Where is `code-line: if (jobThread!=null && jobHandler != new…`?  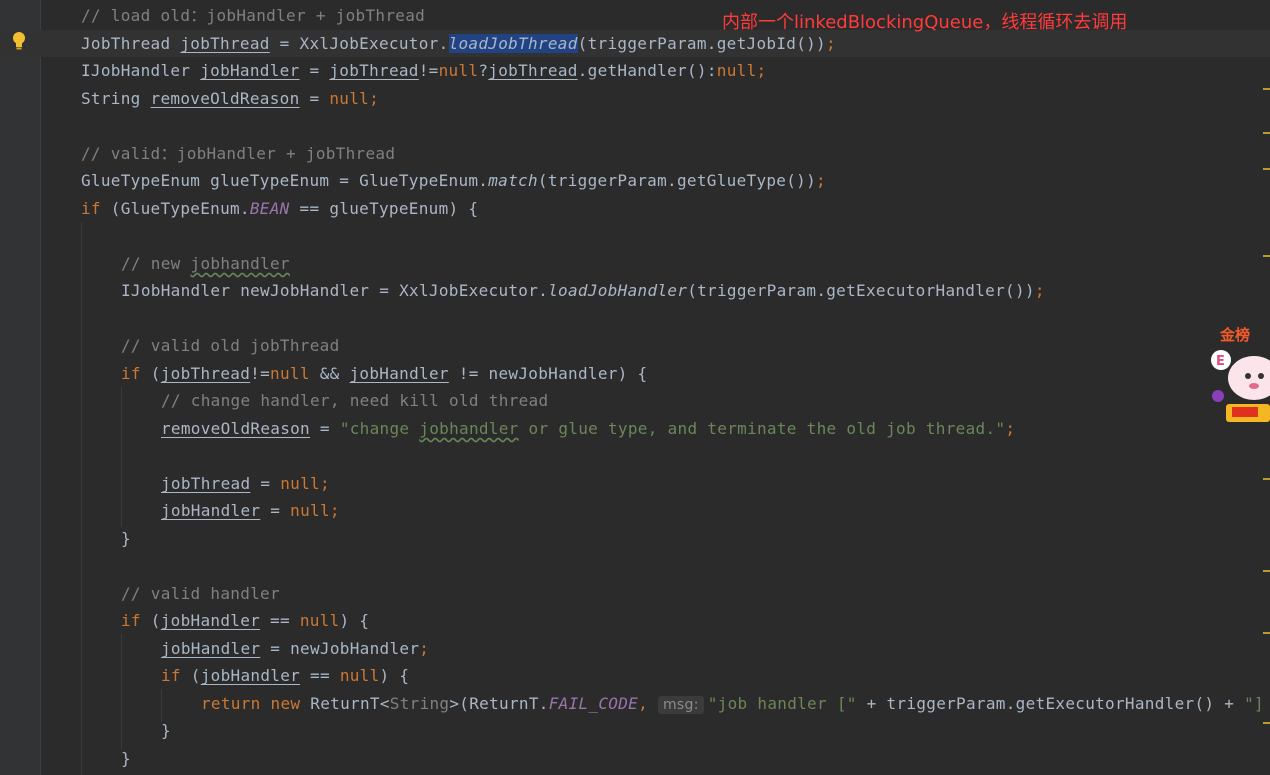 code-line: if (jobThread!=null && jobHandler != new… is located at coordinates (384, 373).